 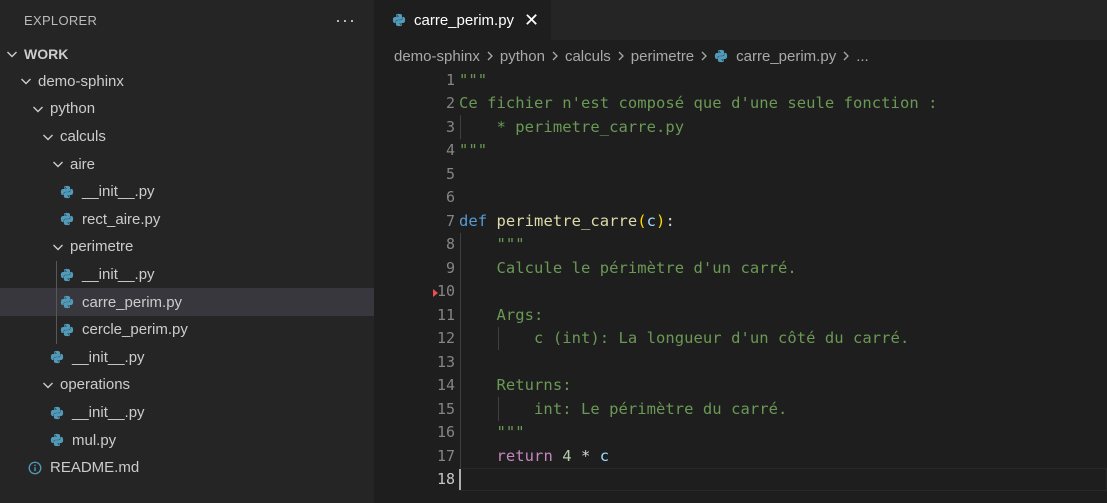 I want to click on code-line: 5, so click(x=740, y=174).